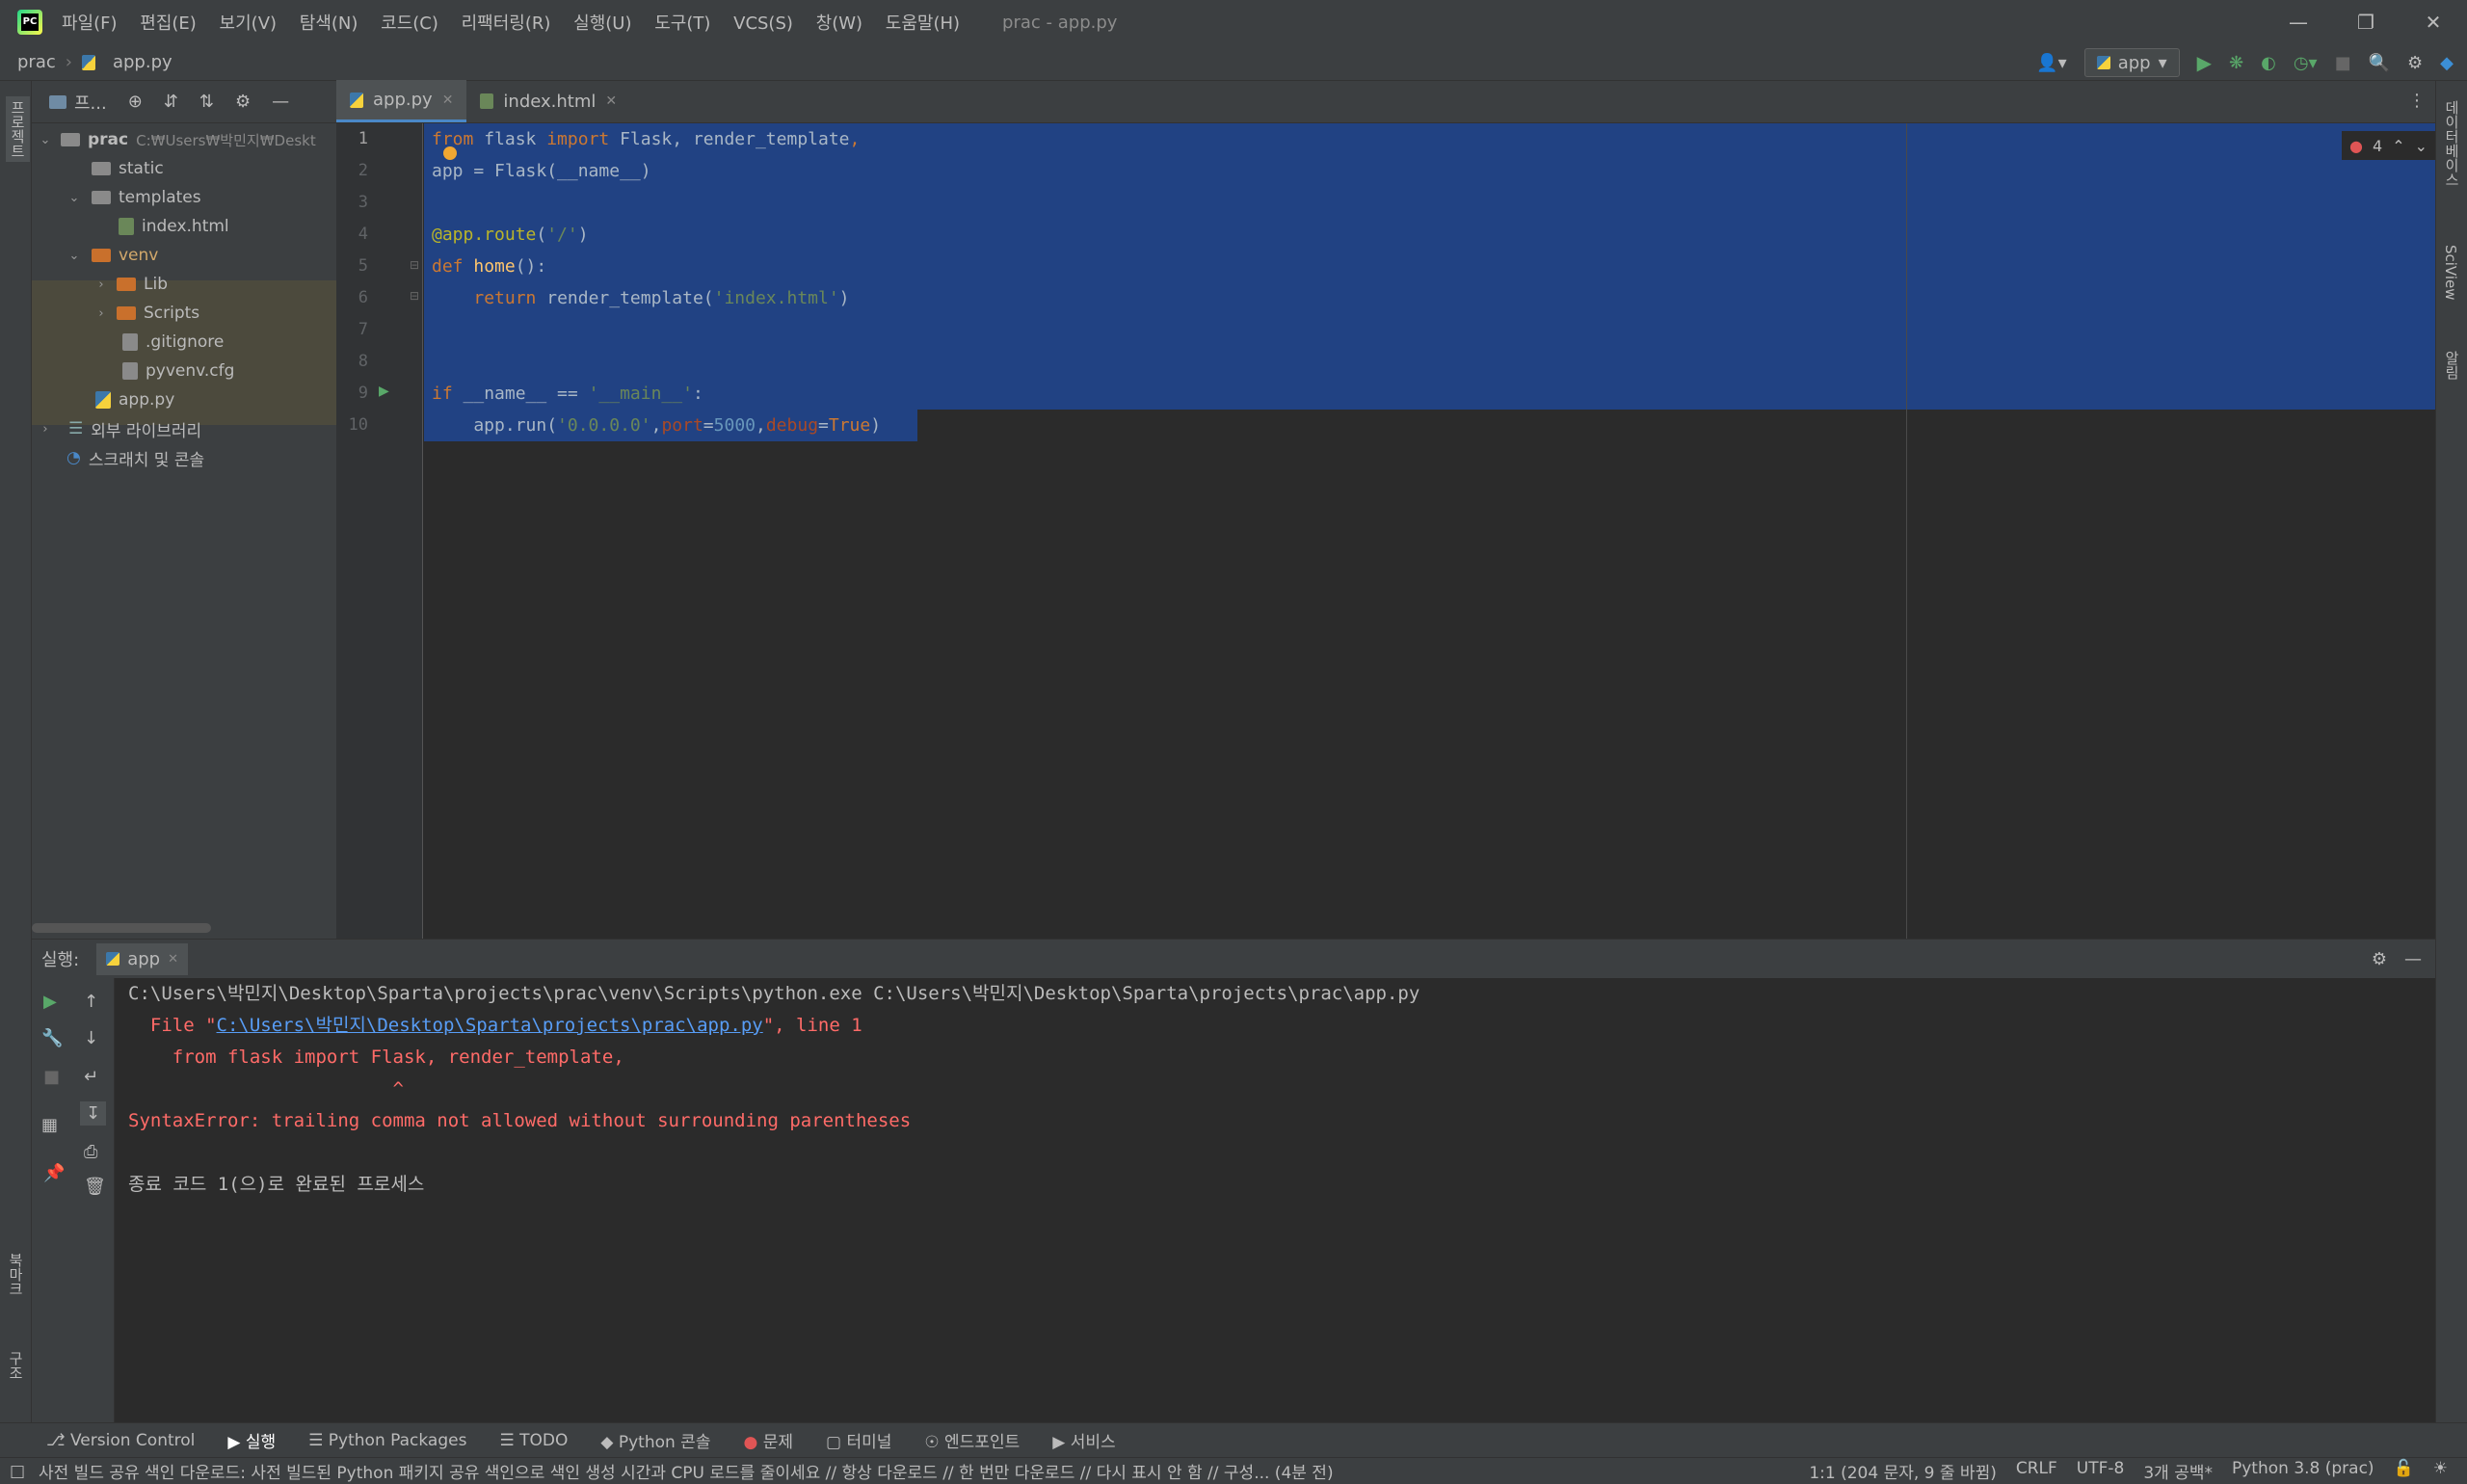  What do you see at coordinates (506, 22) in the screenshot?
I see `menu-refactor: 리팩터링(R)` at bounding box center [506, 22].